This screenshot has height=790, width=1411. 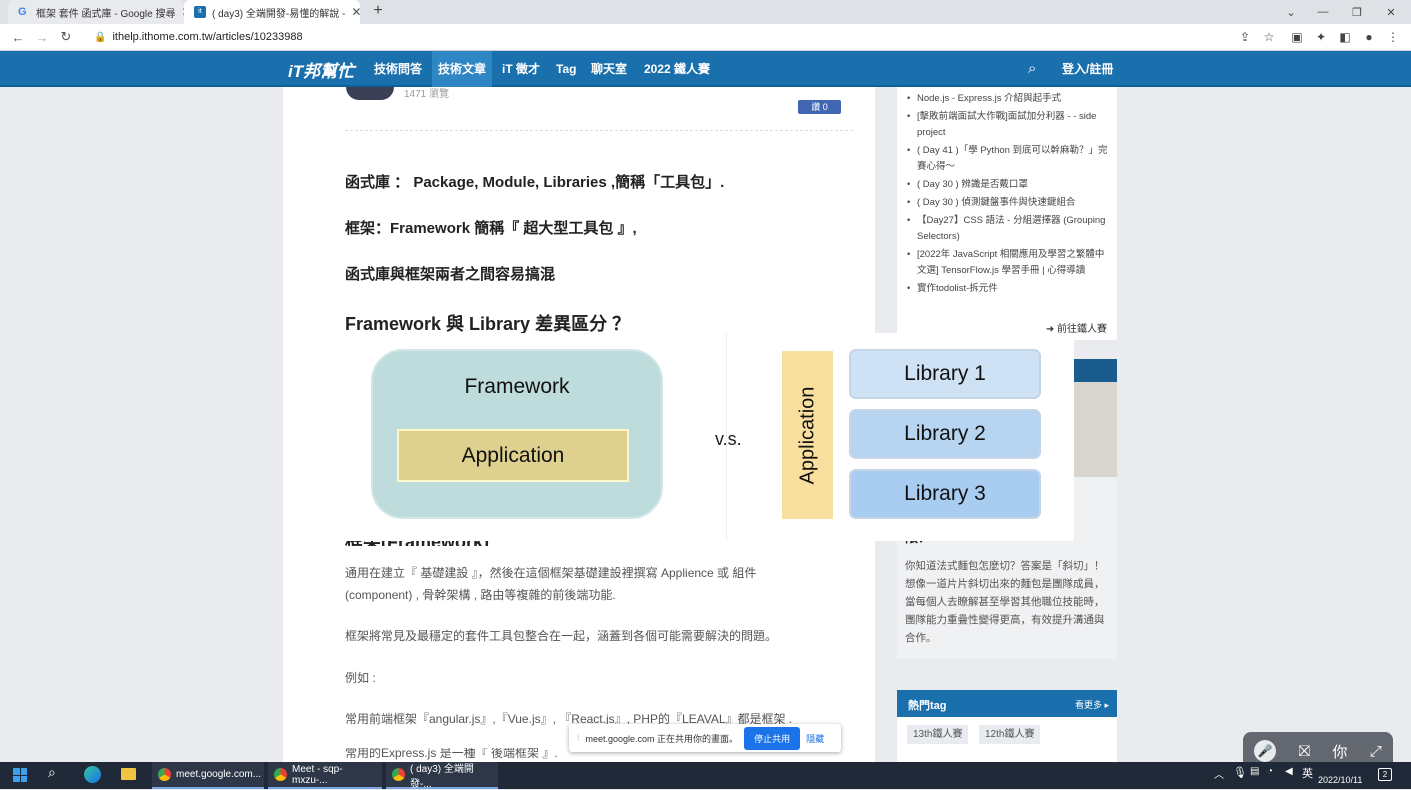 I want to click on ironman-article-link: • 實作todolist-拆元件, so click(x=1007, y=289).